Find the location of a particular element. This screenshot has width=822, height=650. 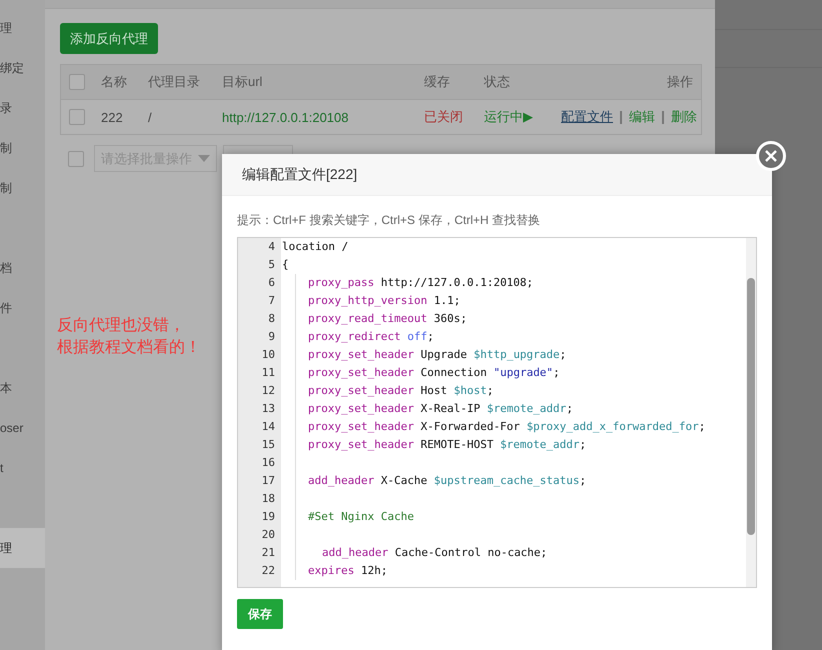

sidebar-item: 录 is located at coordinates (22, 108).